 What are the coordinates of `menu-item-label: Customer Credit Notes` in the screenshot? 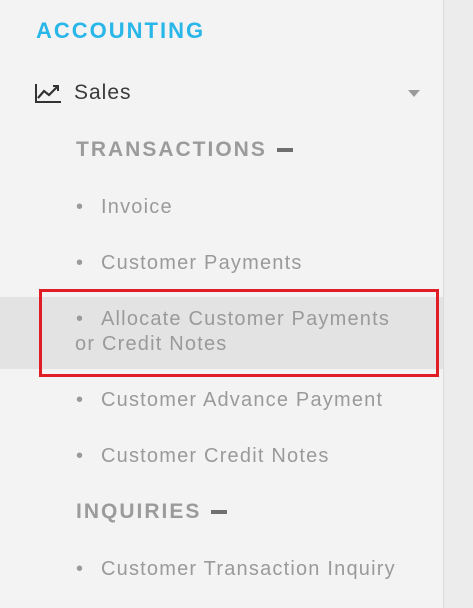 It's located at (215, 456).